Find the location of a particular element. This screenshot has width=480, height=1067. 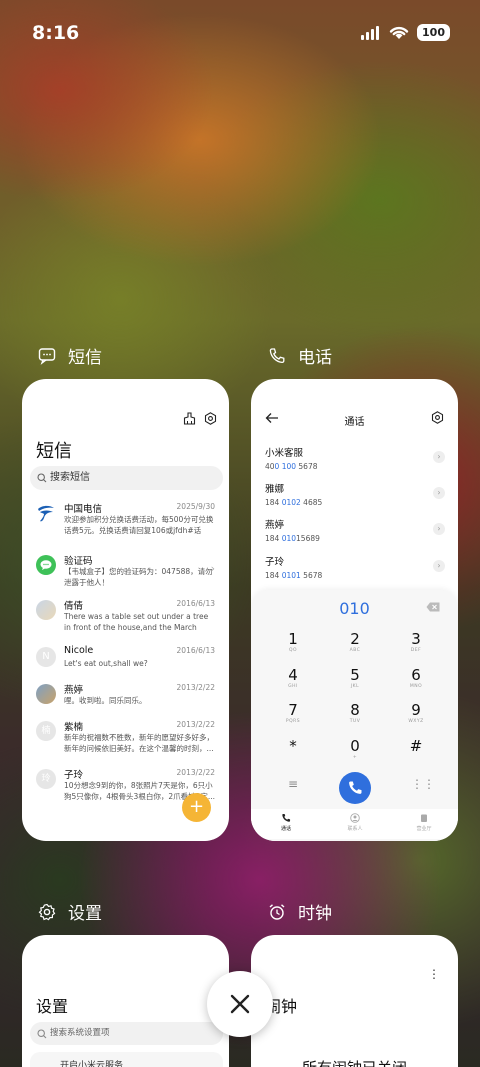

phone-header: 通话 is located at coordinates (354, 419).